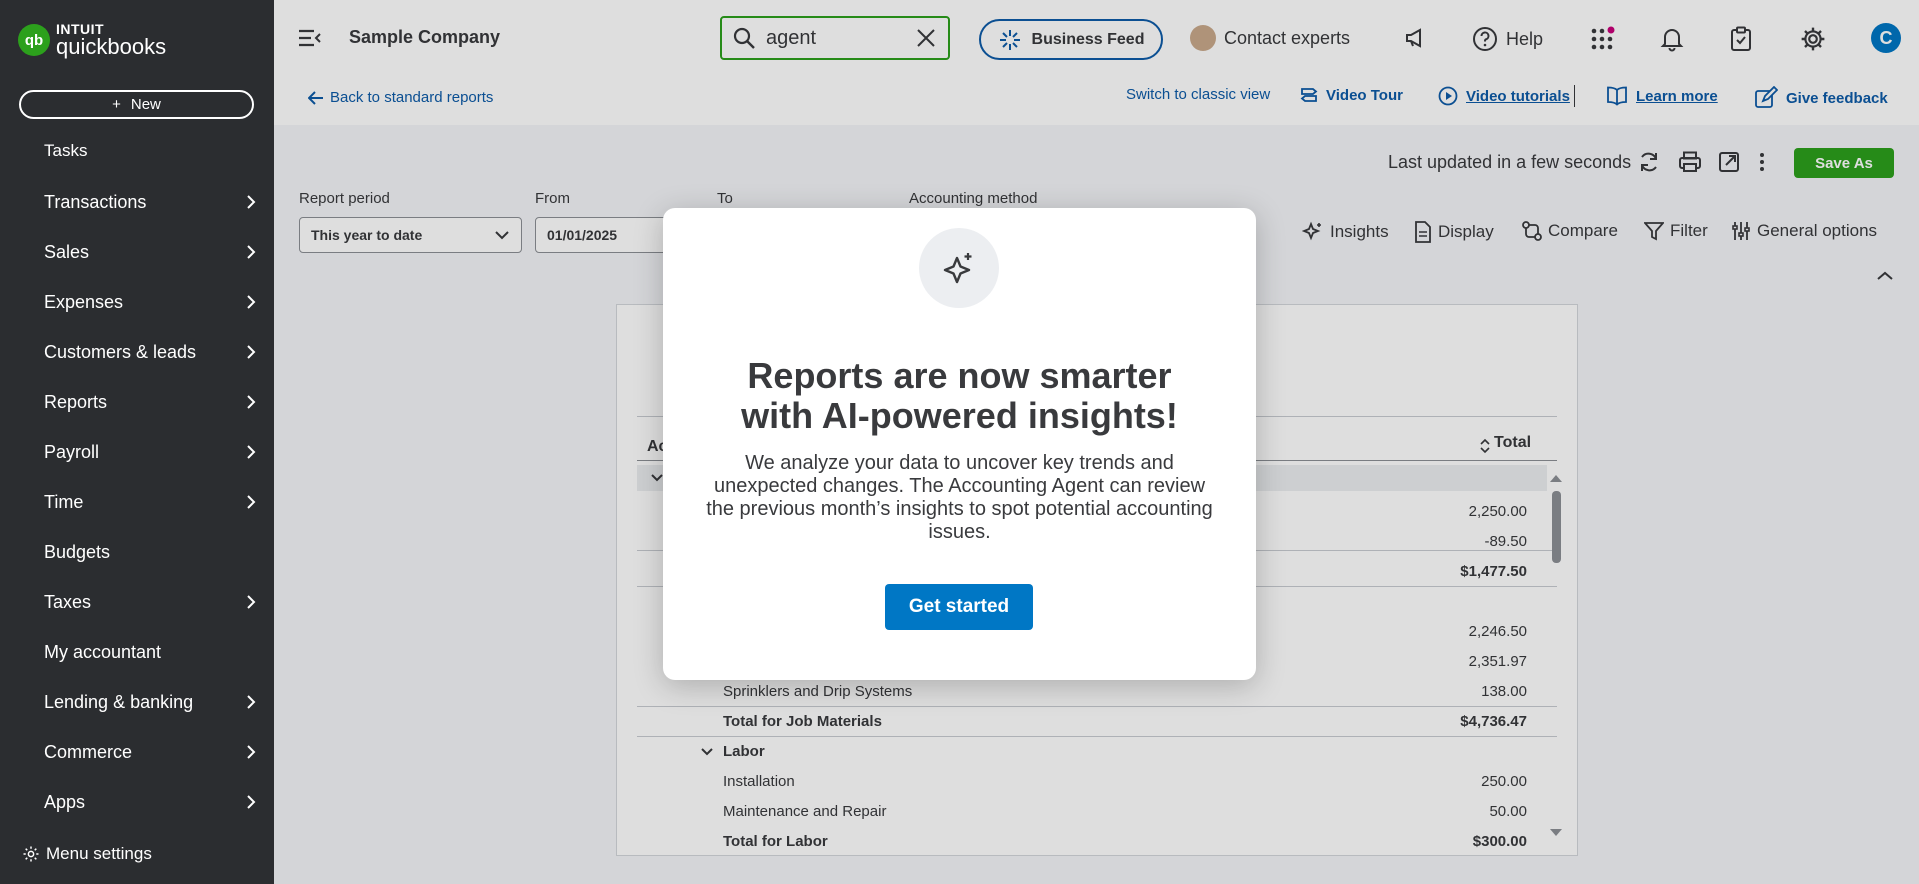  Describe the element at coordinates (137, 402) in the screenshot. I see `sidebar-item-reports: Reports` at that location.